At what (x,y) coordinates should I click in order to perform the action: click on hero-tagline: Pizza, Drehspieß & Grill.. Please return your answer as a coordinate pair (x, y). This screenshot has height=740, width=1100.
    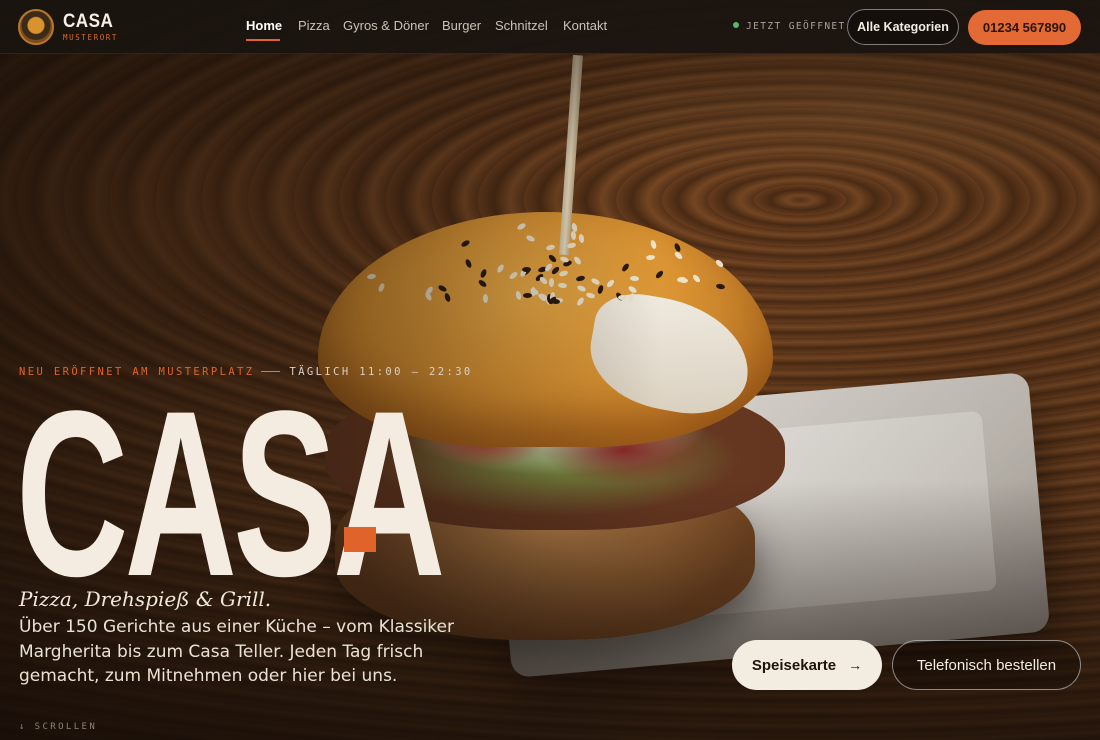
    Looking at the image, I should click on (145, 599).